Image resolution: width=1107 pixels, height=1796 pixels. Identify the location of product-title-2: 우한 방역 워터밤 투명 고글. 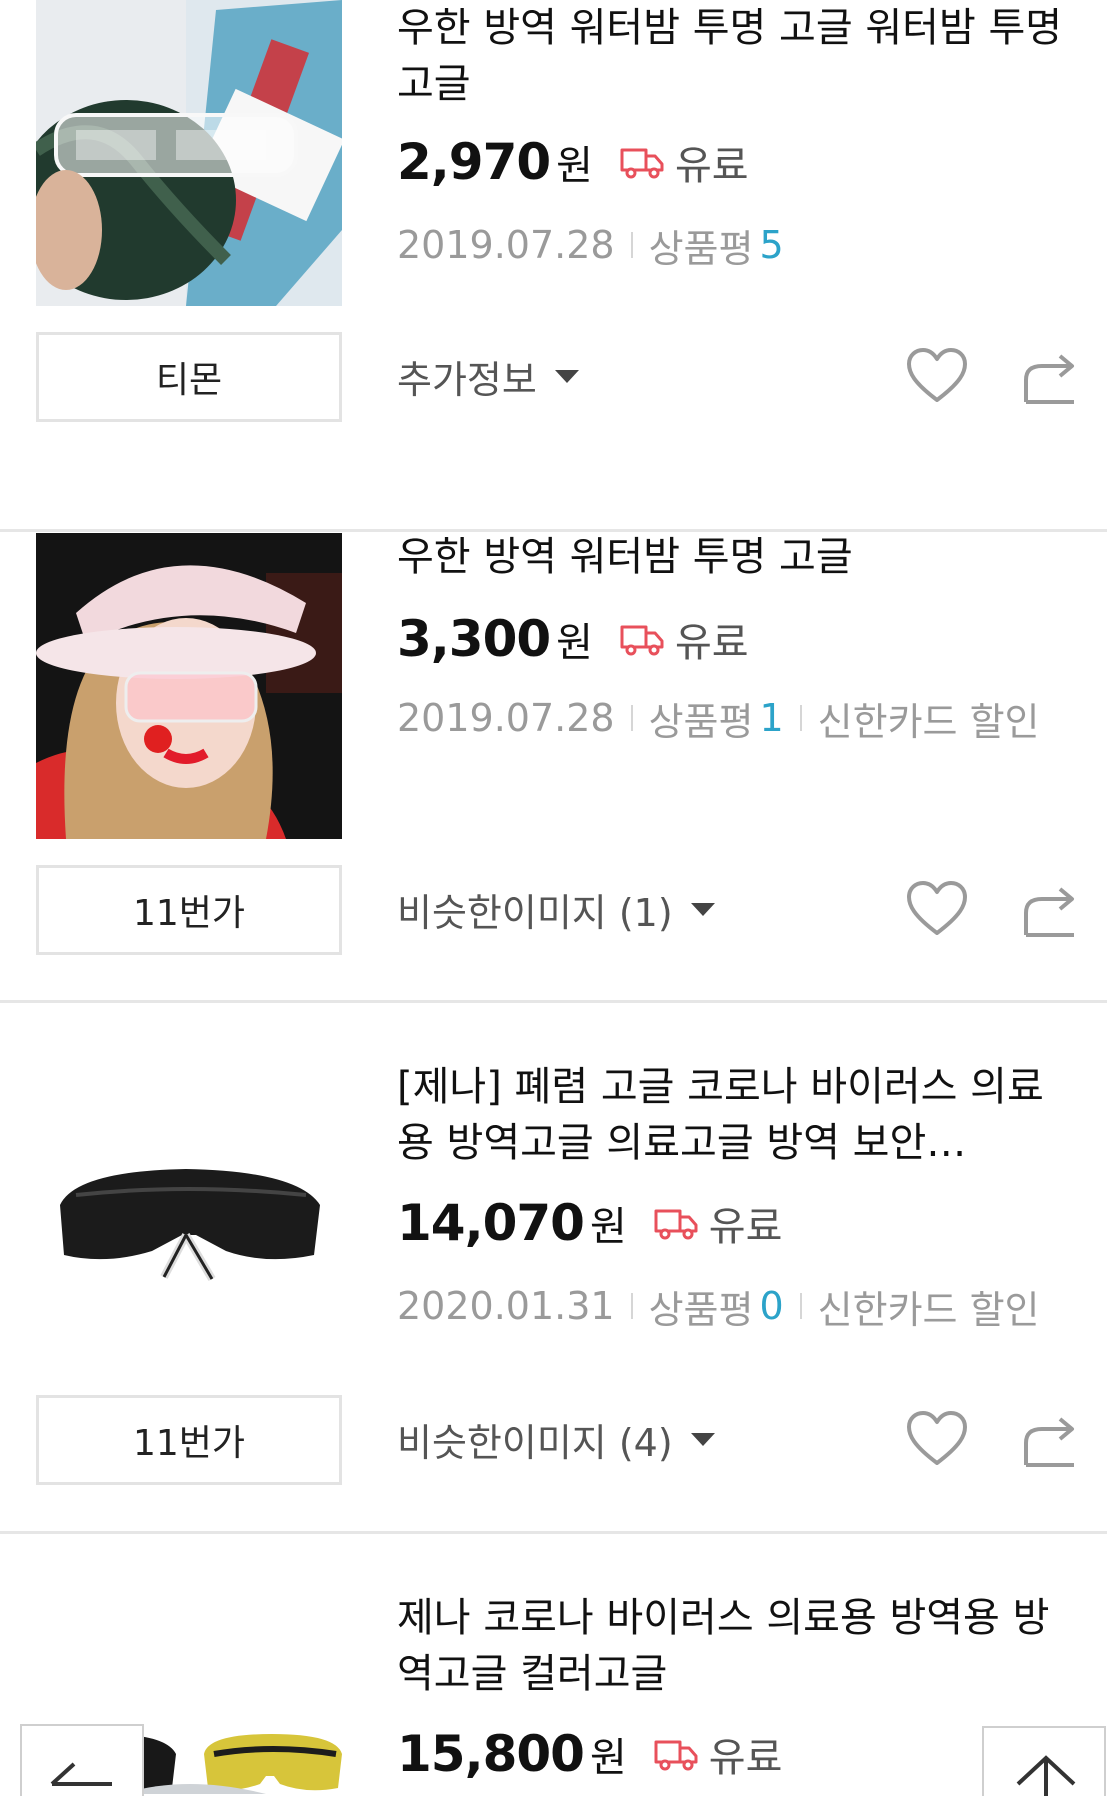
(737, 557).